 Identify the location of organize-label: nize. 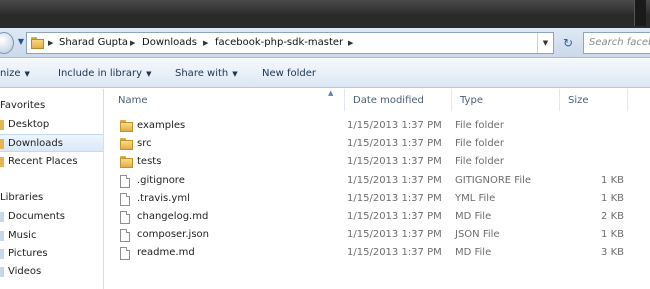
(10, 73).